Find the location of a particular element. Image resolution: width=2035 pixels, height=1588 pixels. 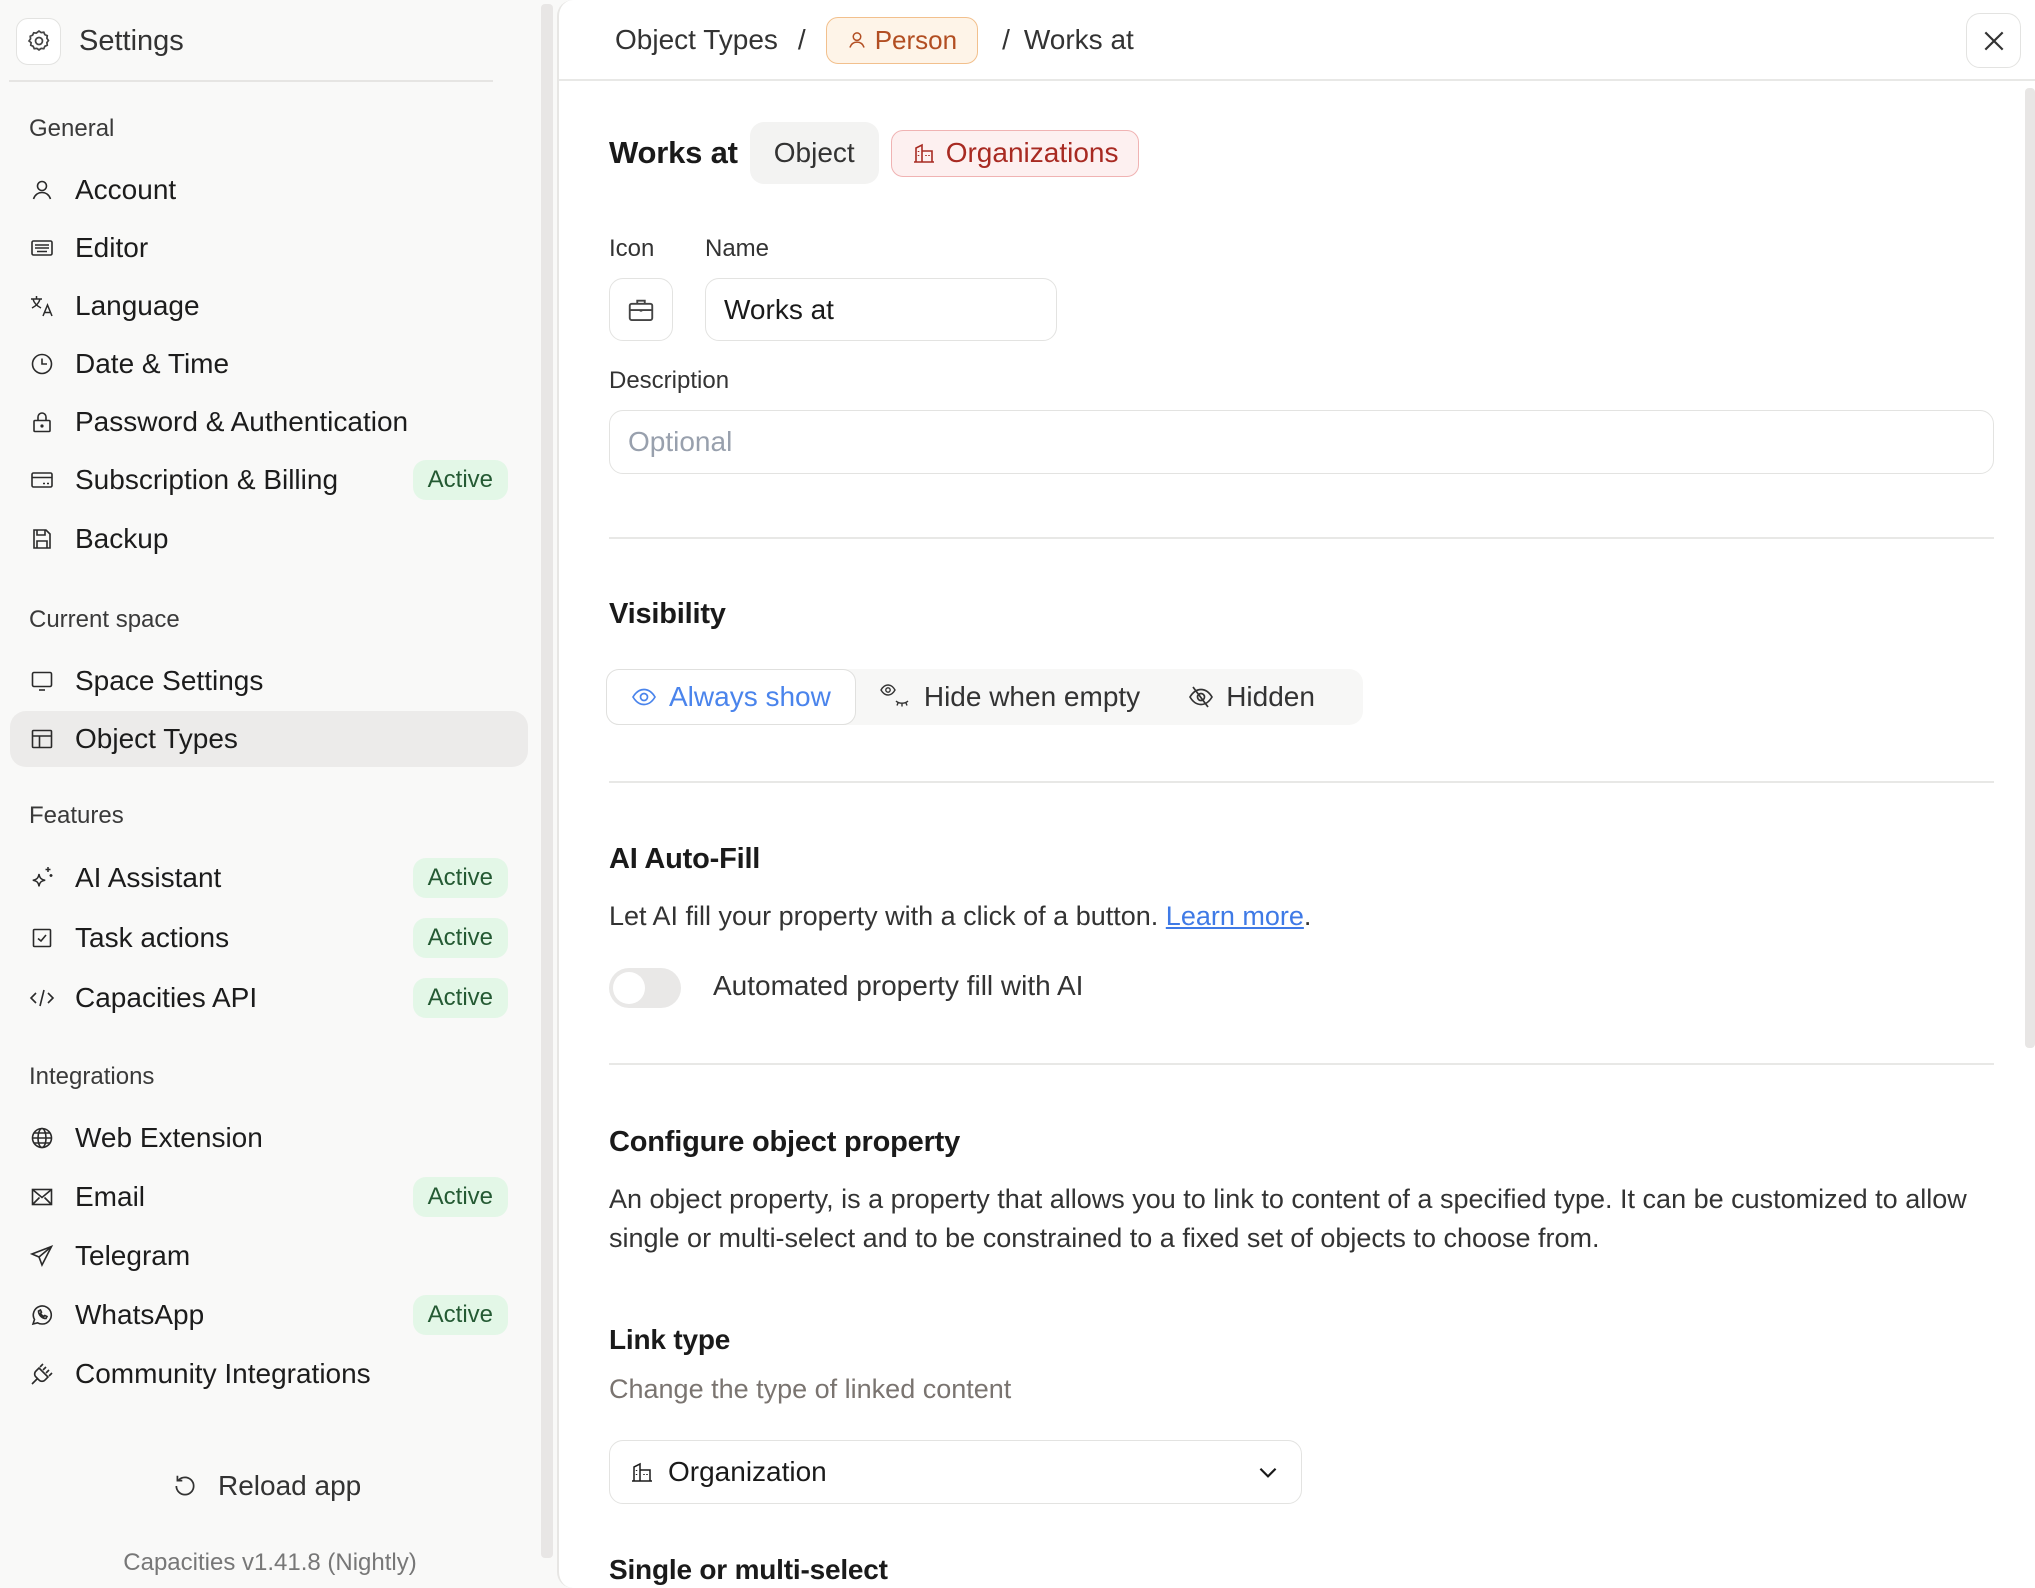

lock-icon is located at coordinates (42, 422).